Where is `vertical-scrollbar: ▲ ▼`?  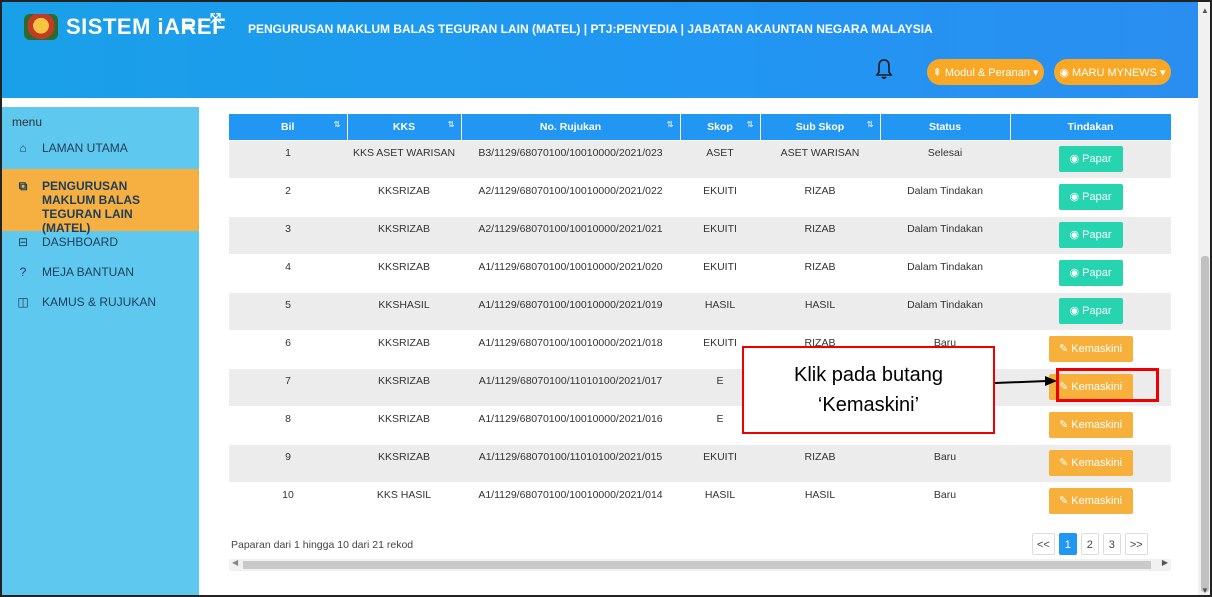
vertical-scrollbar: ▲ ▼ is located at coordinates (1204, 298).